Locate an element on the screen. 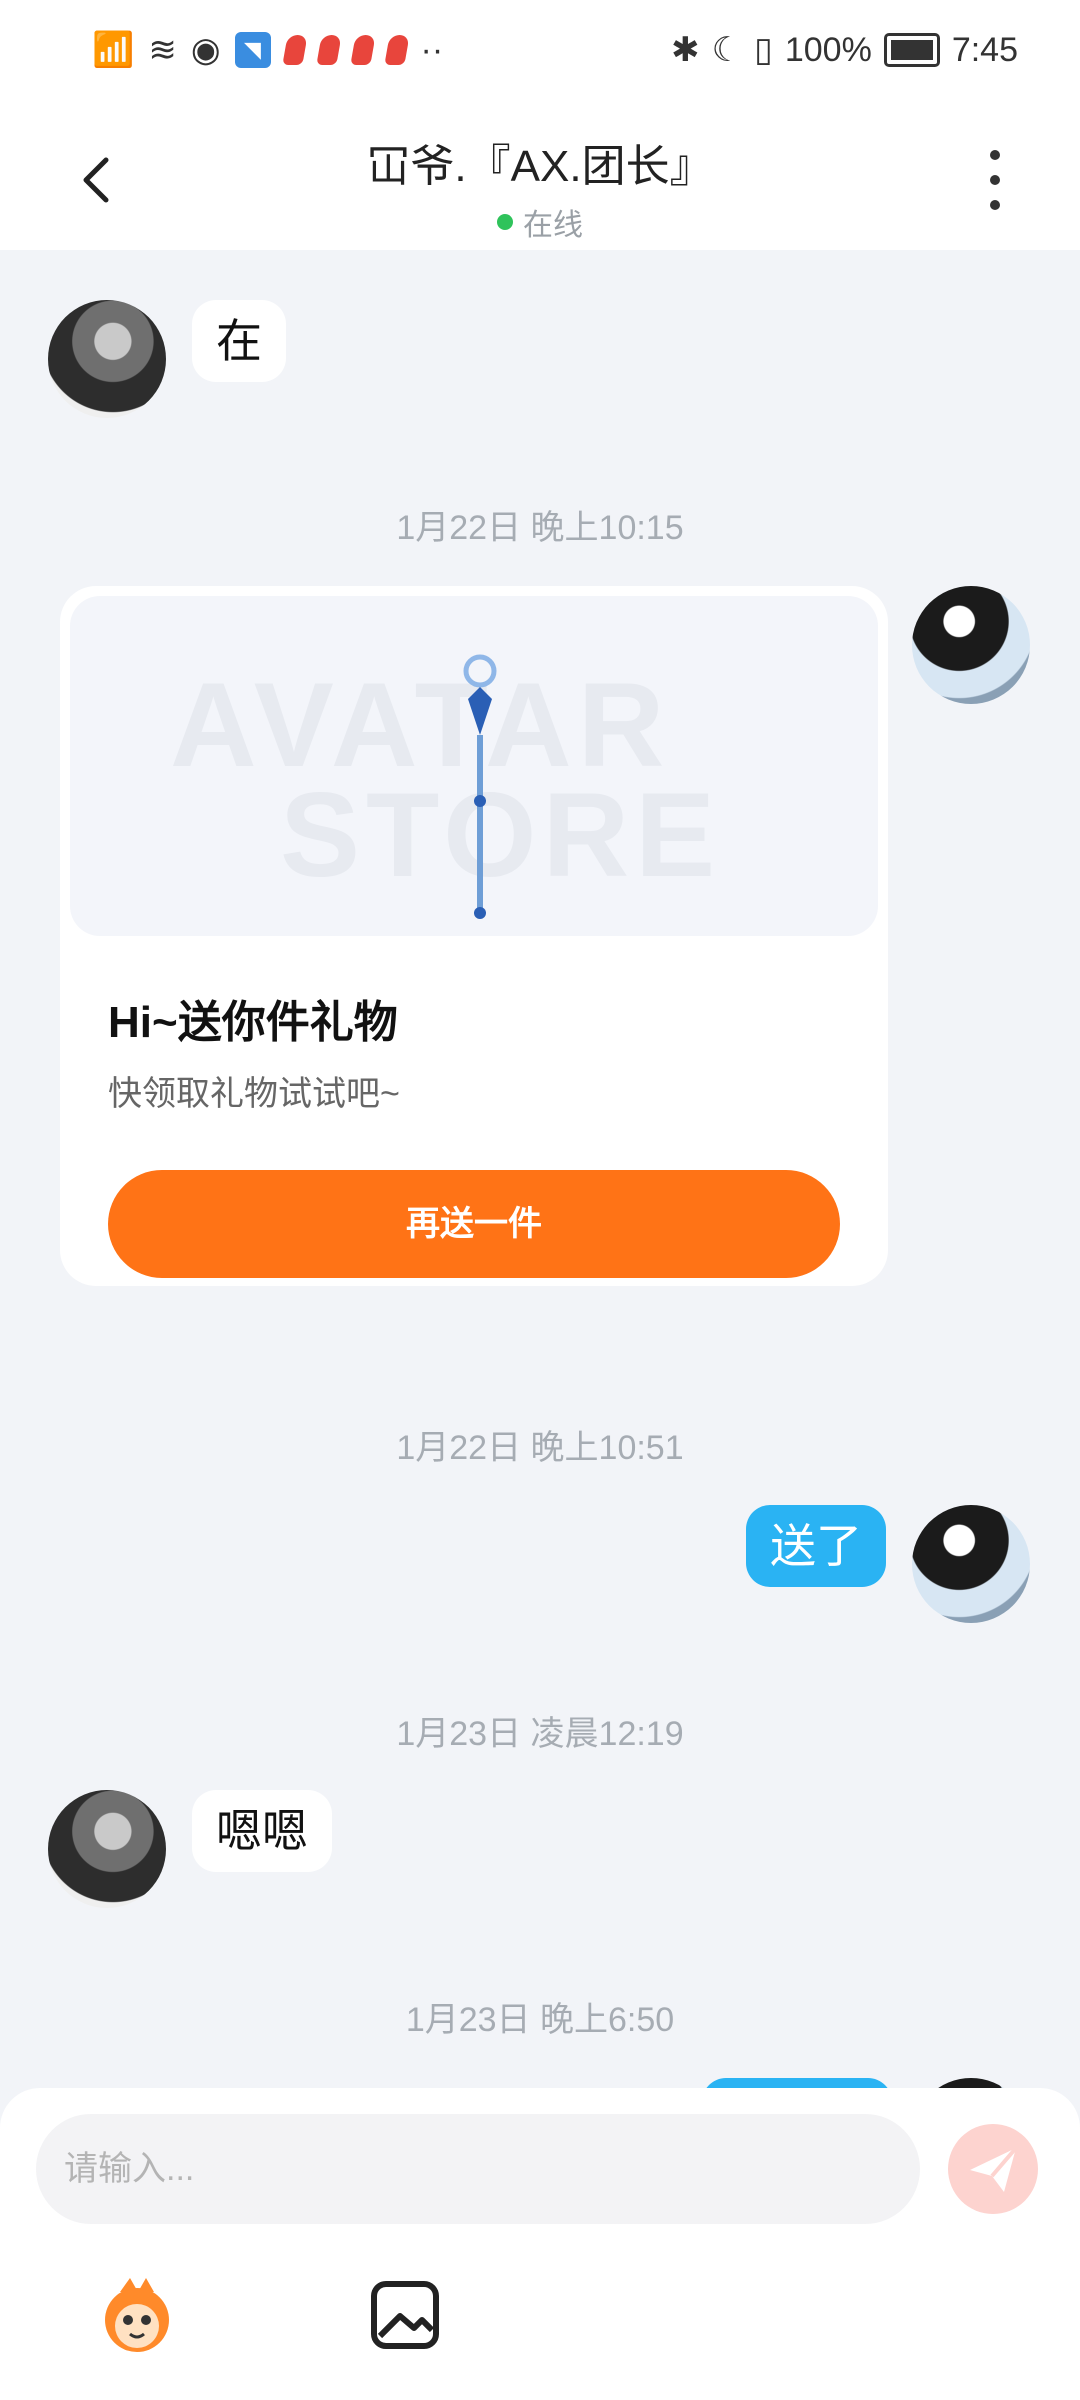  more-button is located at coordinates (995, 180).